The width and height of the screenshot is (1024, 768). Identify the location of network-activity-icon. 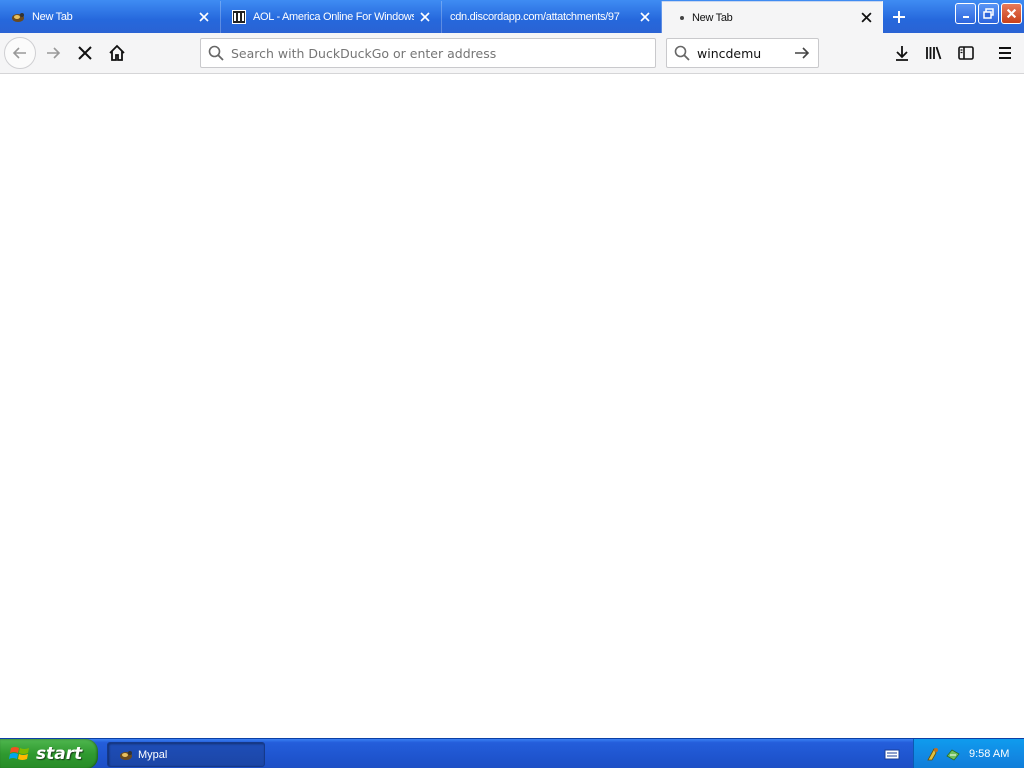
(934, 754).